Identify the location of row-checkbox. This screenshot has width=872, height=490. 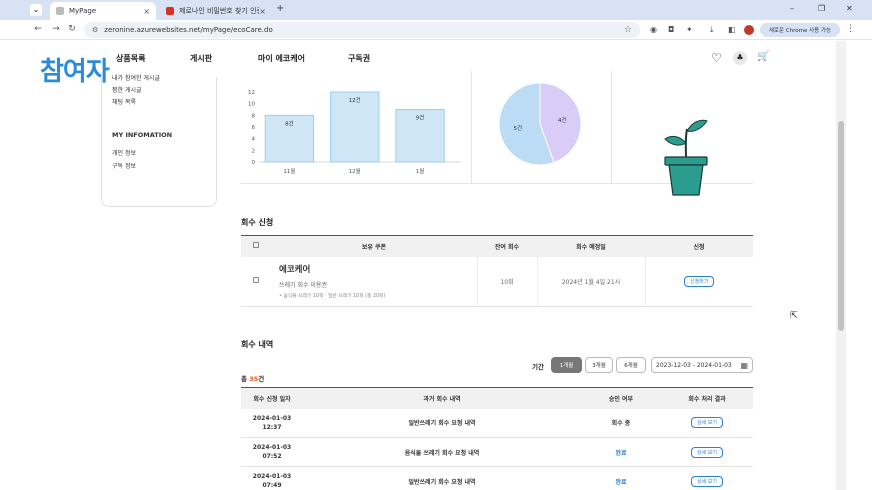
(256, 280).